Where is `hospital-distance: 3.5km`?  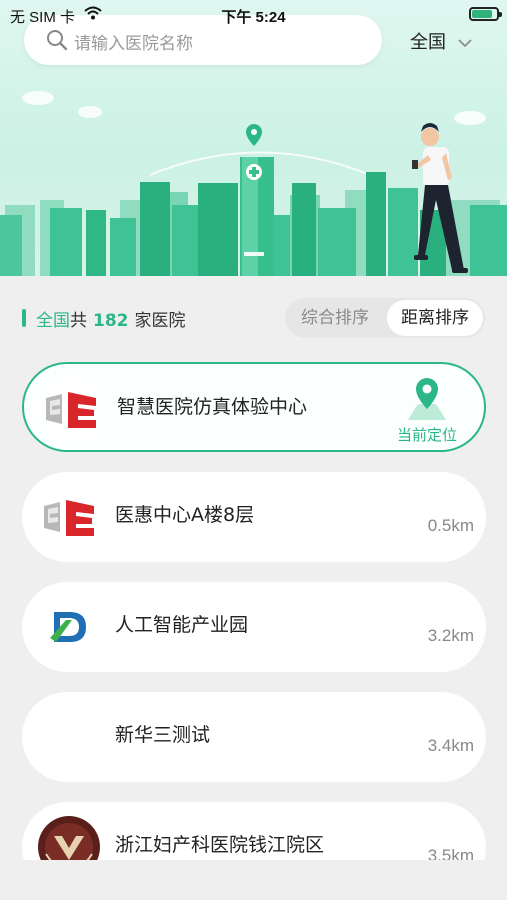 hospital-distance: 3.5km is located at coordinates (450, 853).